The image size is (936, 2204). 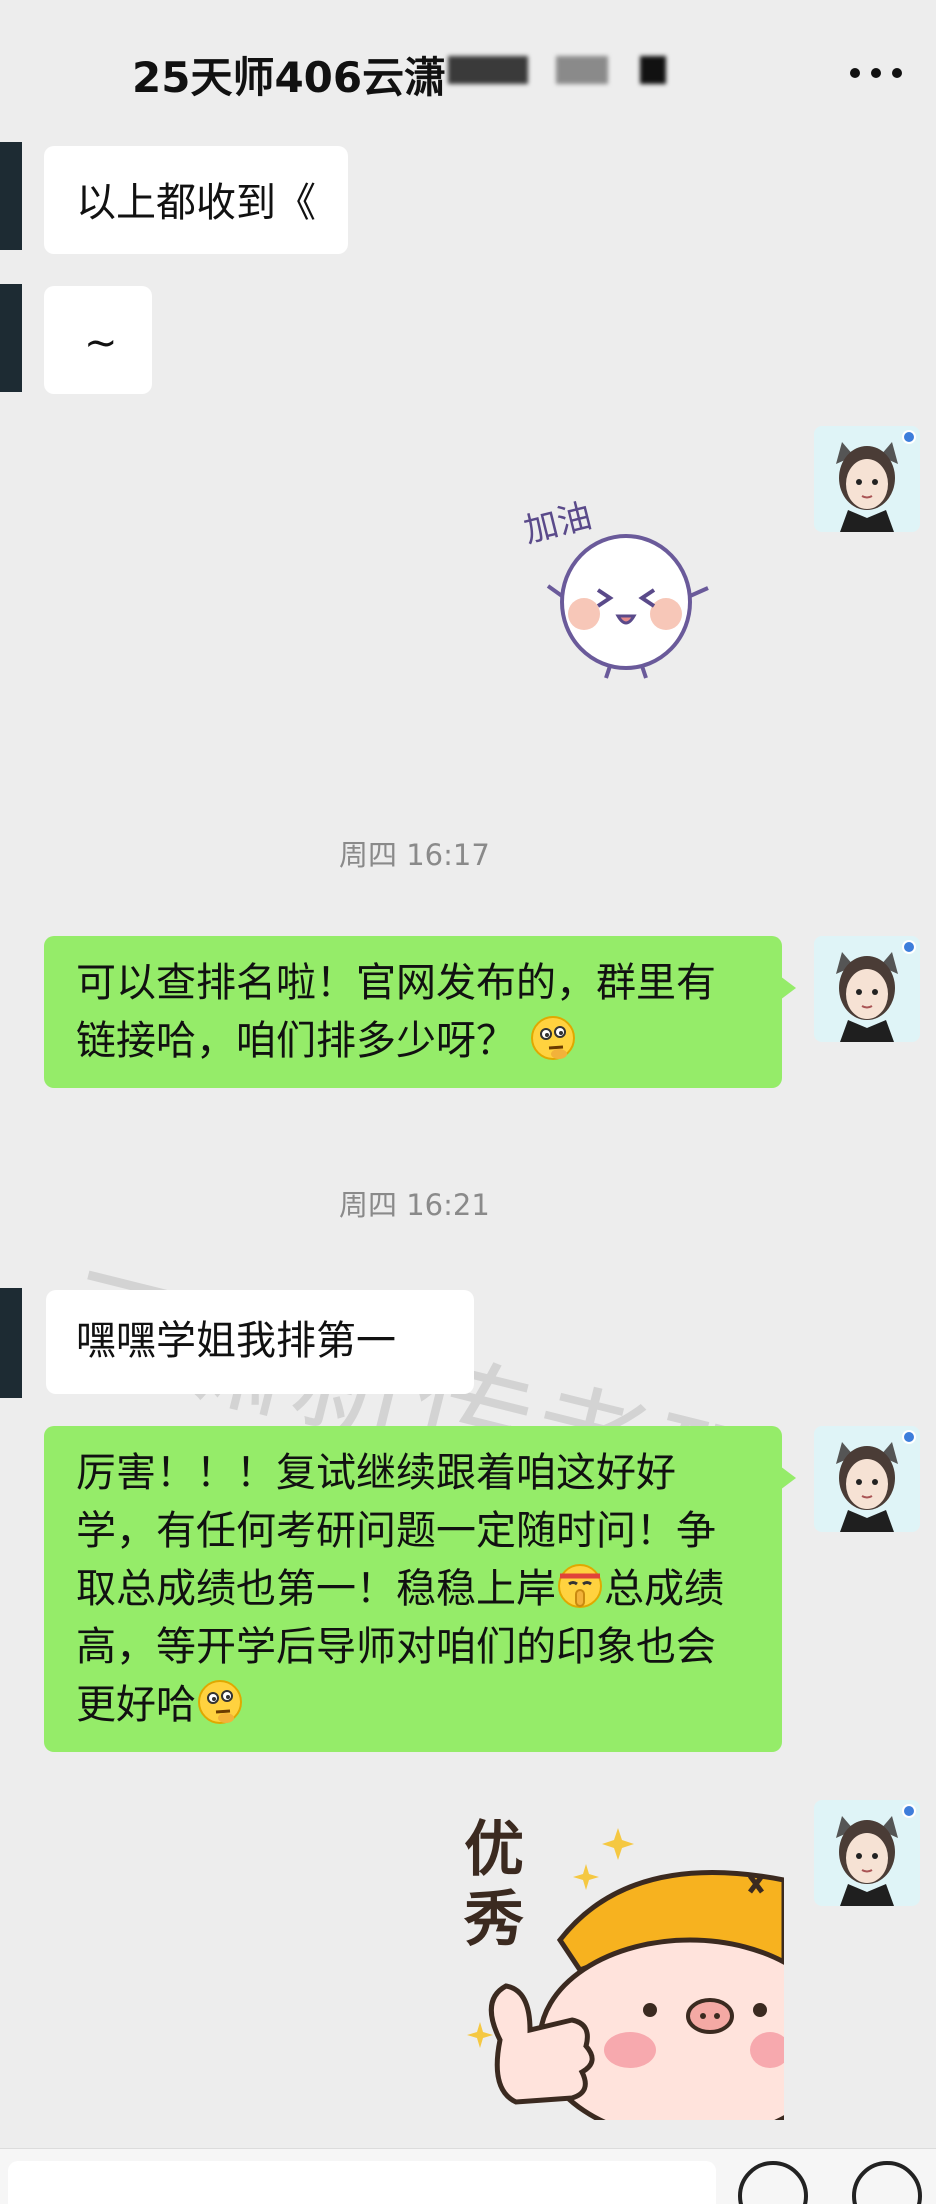 I want to click on message-text: ~, so click(x=101, y=343).